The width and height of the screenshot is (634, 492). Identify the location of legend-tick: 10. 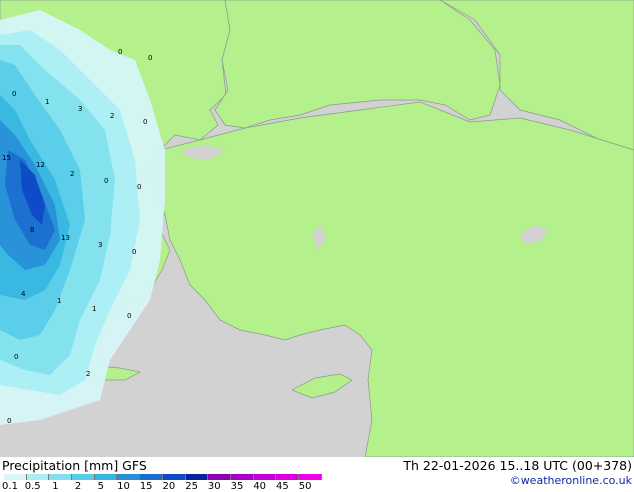
(123, 486).